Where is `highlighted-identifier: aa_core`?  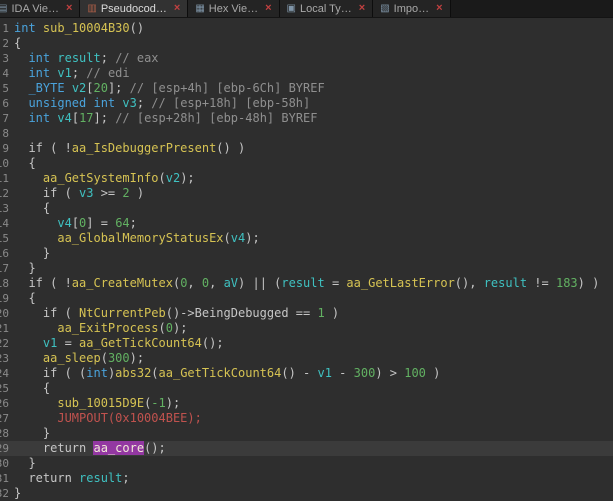
highlighted-identifier: aa_core is located at coordinates (119, 448).